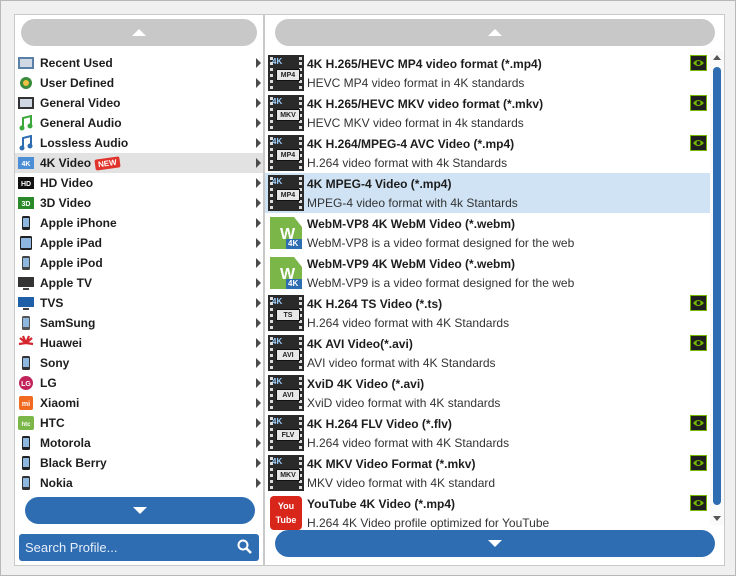 The height and width of the screenshot is (576, 736). What do you see at coordinates (80, 103) in the screenshot?
I see `category-label: General Video` at bounding box center [80, 103].